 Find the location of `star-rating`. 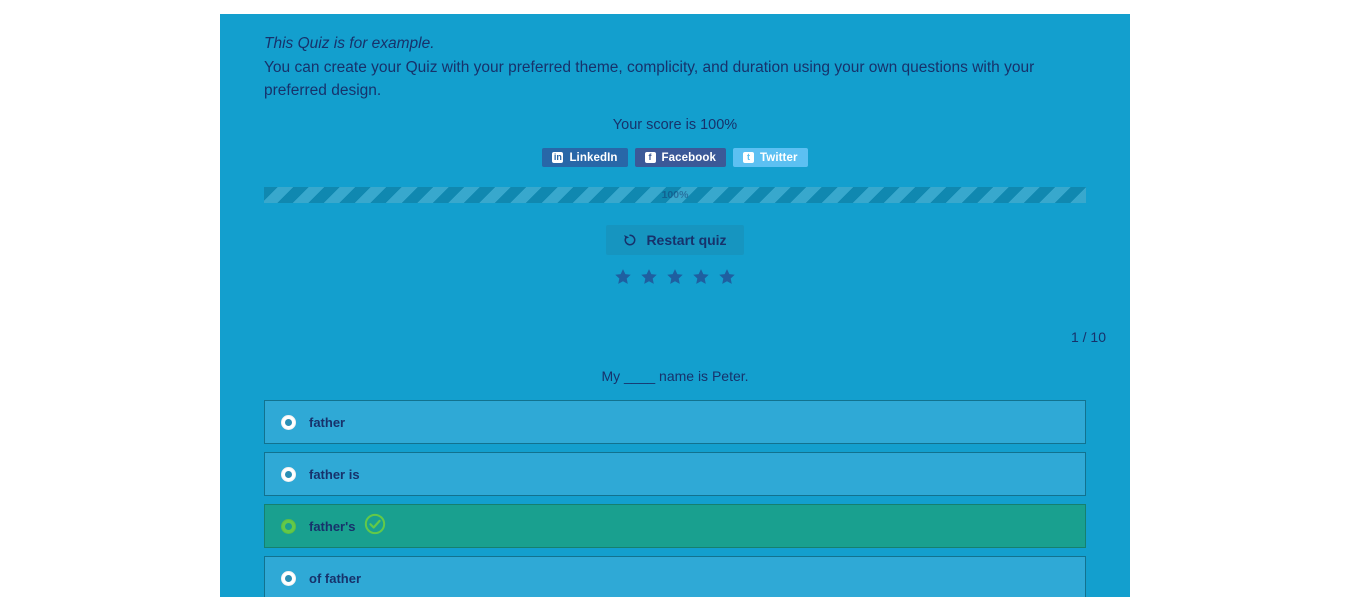

star-rating is located at coordinates (675, 279).